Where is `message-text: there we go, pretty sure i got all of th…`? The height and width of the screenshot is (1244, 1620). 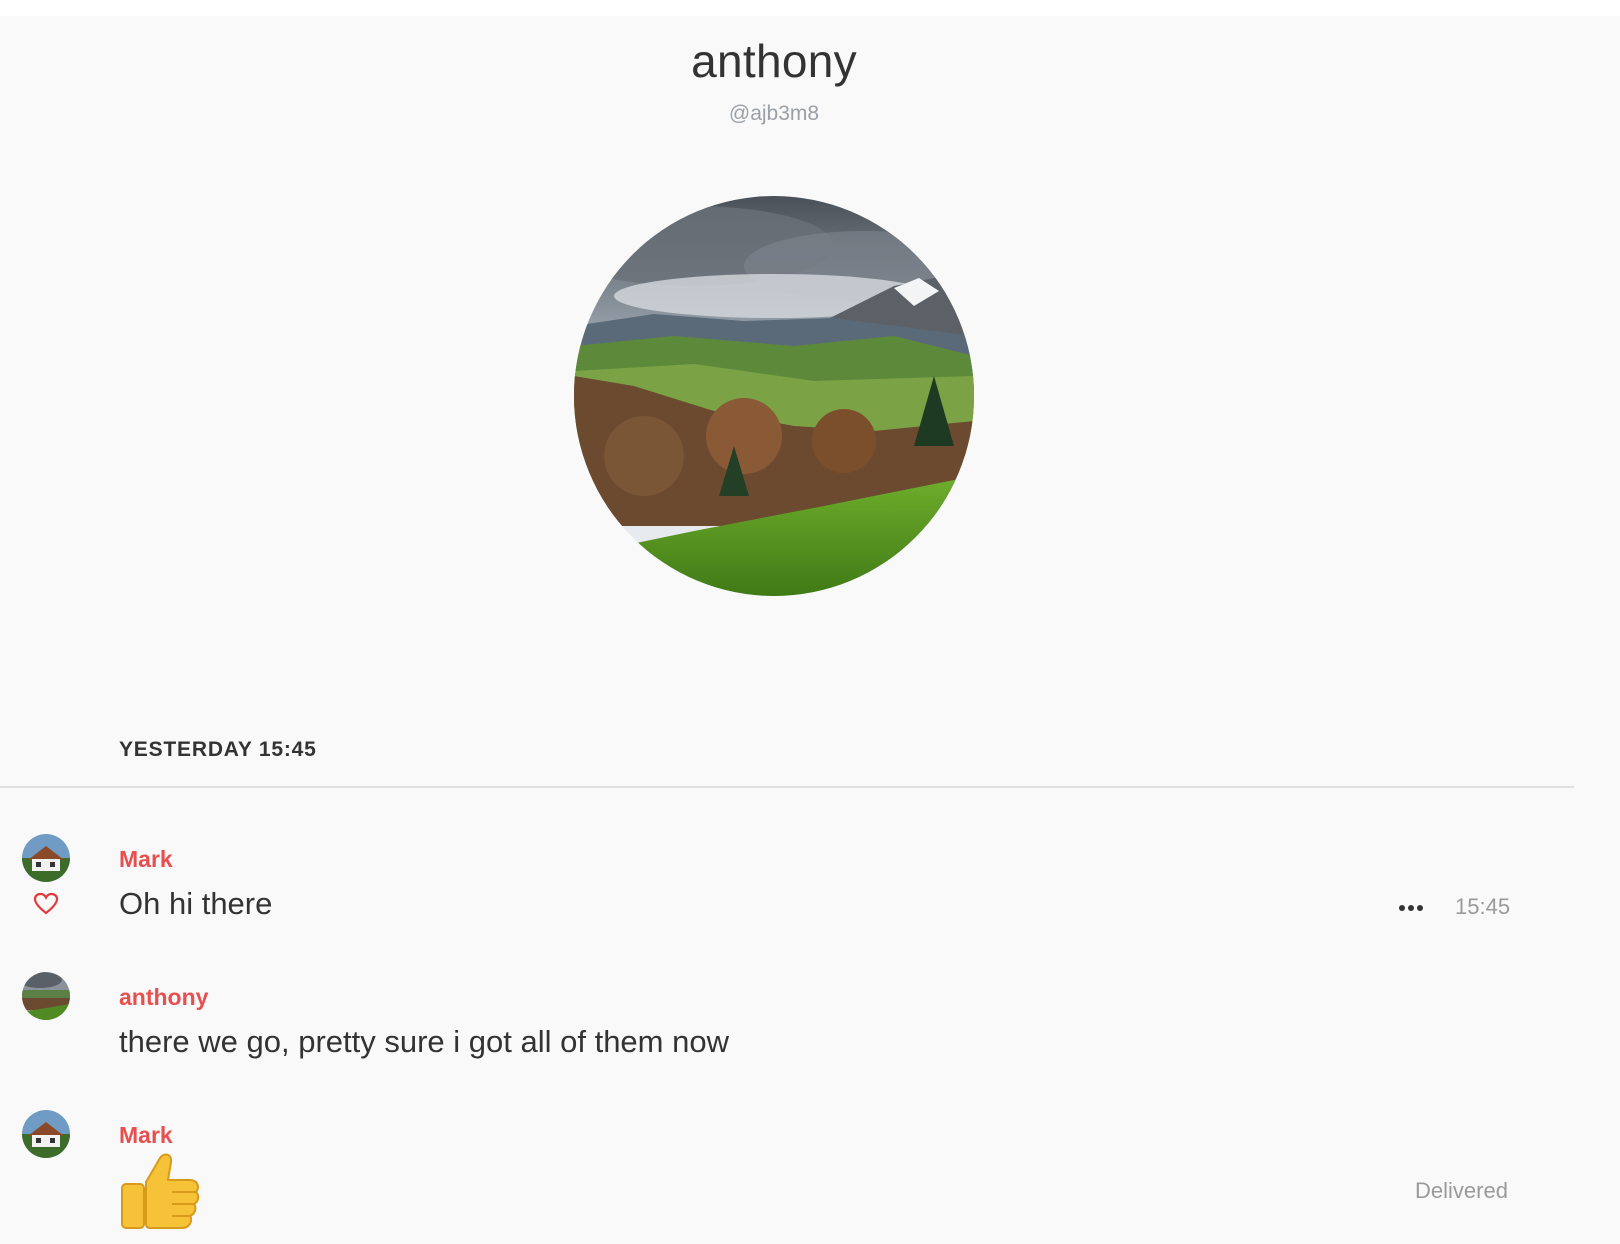 message-text: there we go, pretty sure i got all of th… is located at coordinates (424, 1041).